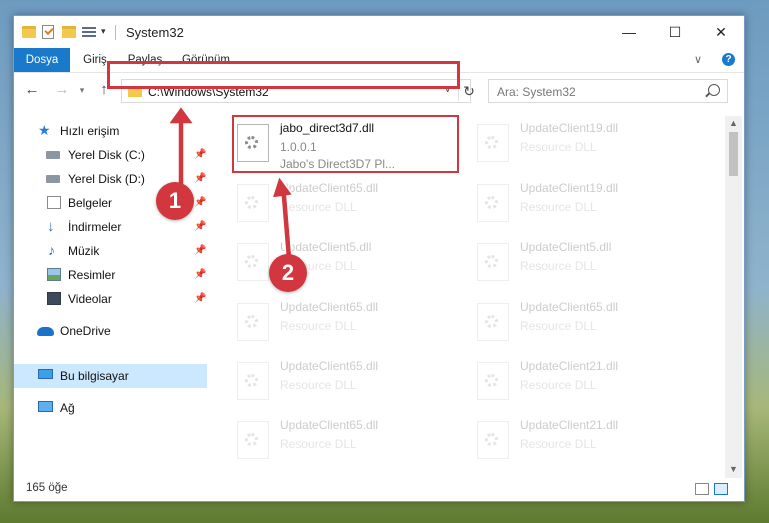  I want to click on step-1-badge: 1, so click(175, 201).